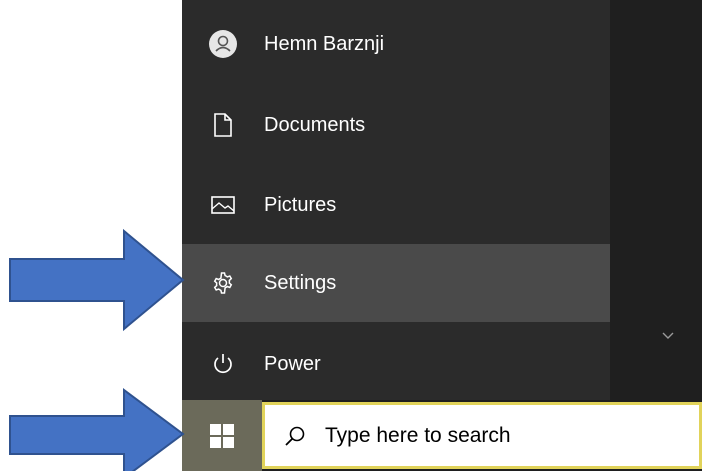  I want to click on menu-item-pictures: Pictures, so click(396, 205).